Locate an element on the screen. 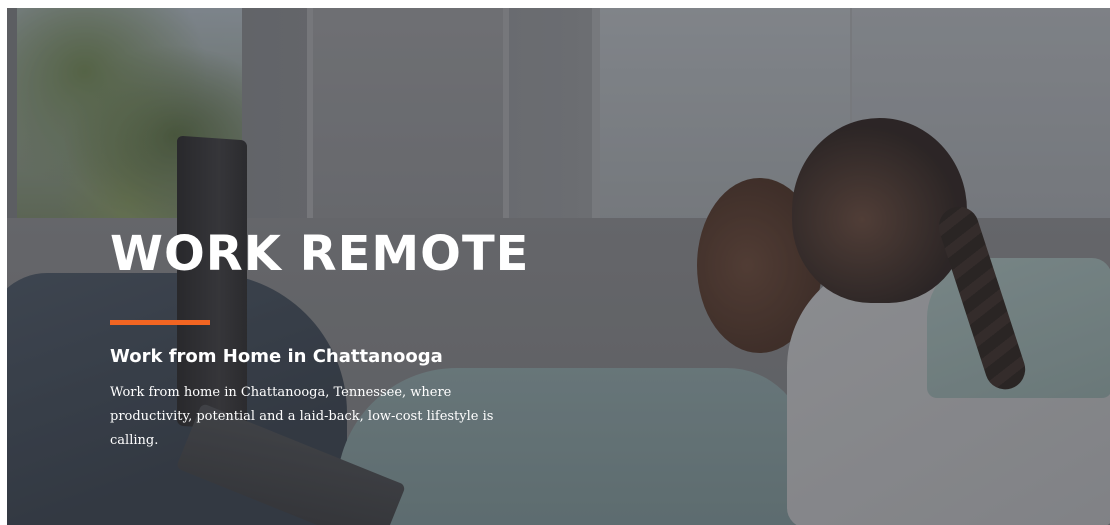  hero-subtitle: Work from Home in Chattanooga is located at coordinates (276, 356).